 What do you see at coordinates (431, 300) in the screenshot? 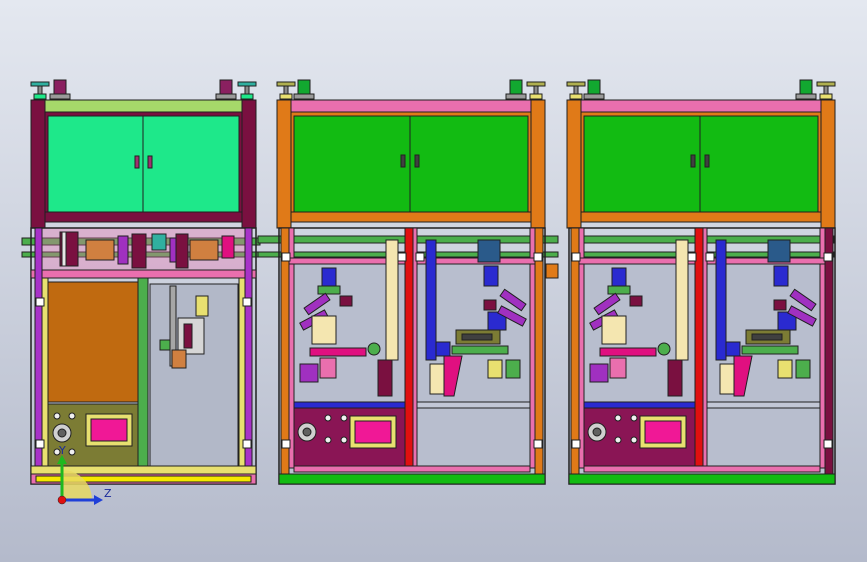
I see `machine-2-cylinder-right` at bounding box center [431, 300].